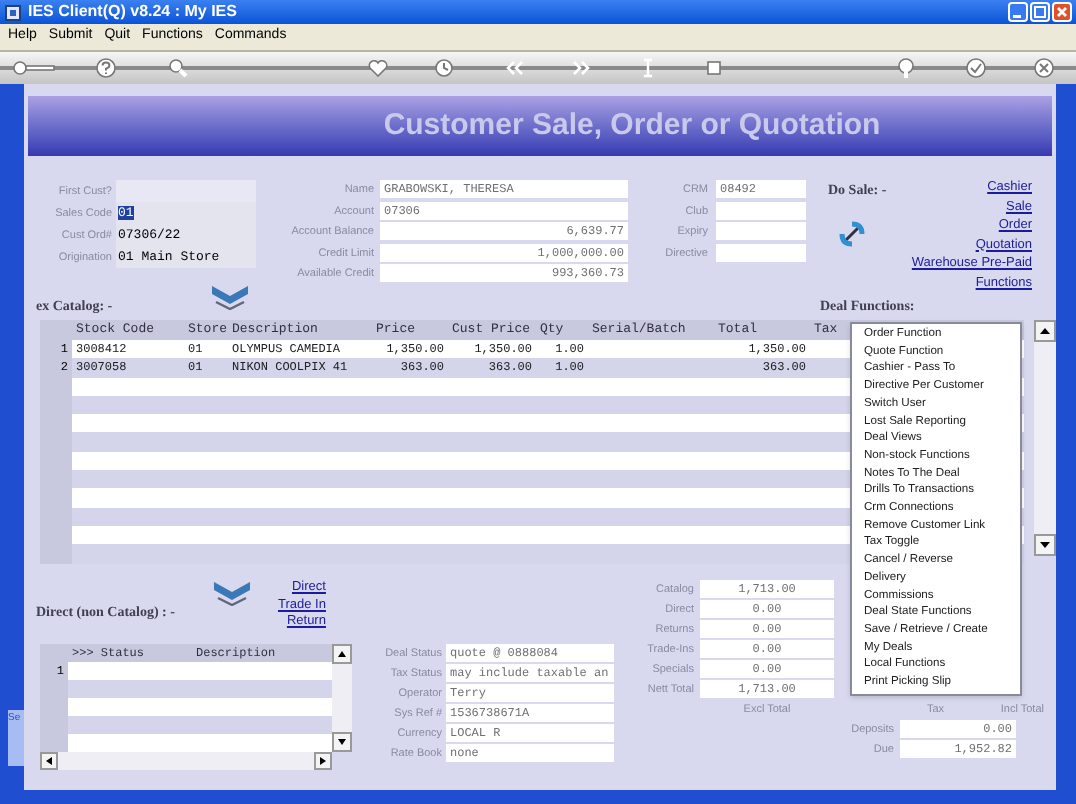 This screenshot has height=804, width=1076. Describe the element at coordinates (540, 126) in the screenshot. I see `page-banner: Customer Sale, Order or Quotation` at that location.